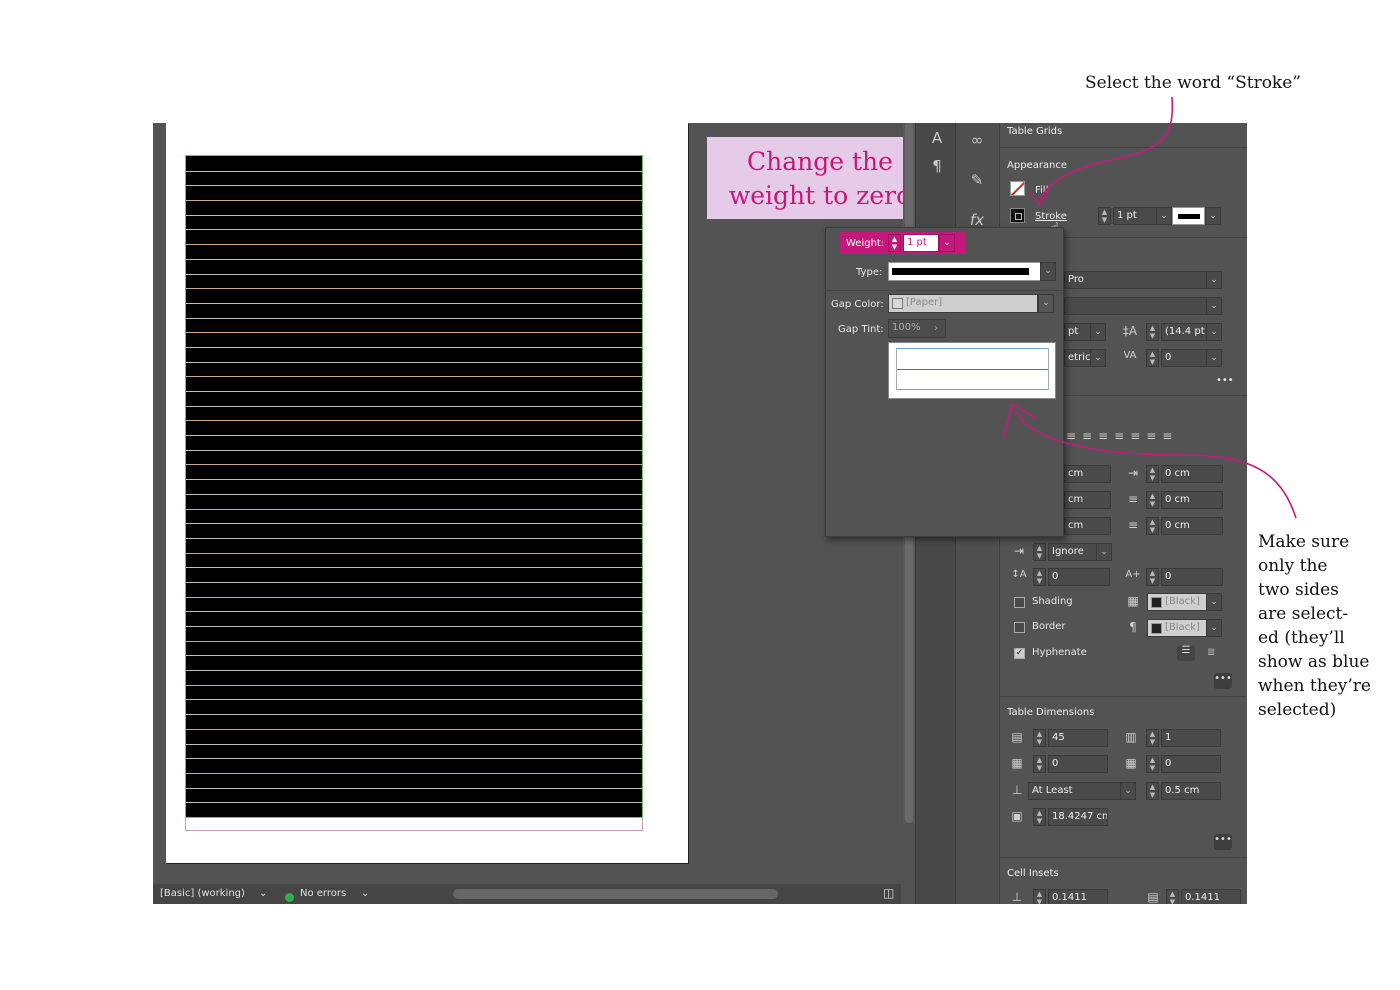 This screenshot has width=1400, height=990. Describe the element at coordinates (1155, 464) in the screenshot. I see `arrow-to-proxy` at that location.